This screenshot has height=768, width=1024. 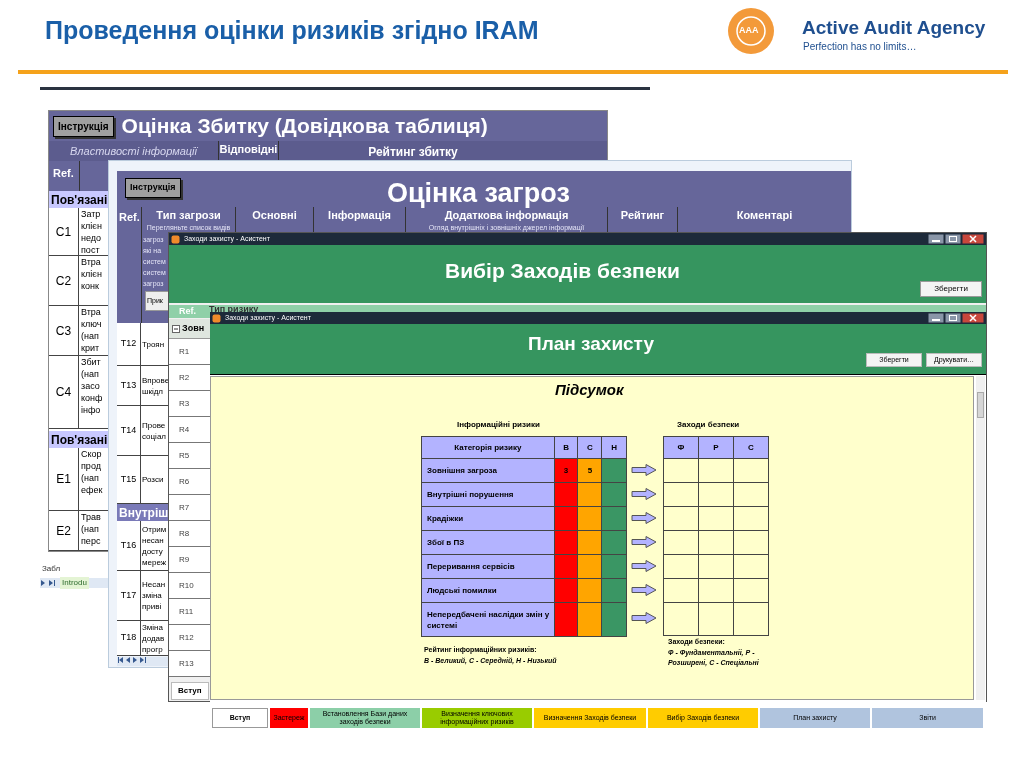 I want to click on row-ref: E2, so click(x=64, y=531).